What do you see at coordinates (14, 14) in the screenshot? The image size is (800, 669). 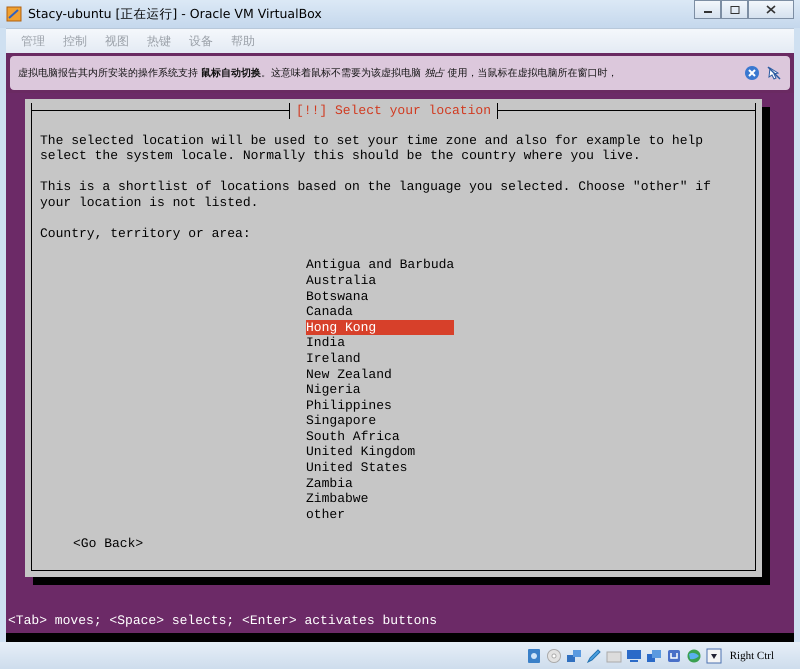 I see `app-icon` at bounding box center [14, 14].